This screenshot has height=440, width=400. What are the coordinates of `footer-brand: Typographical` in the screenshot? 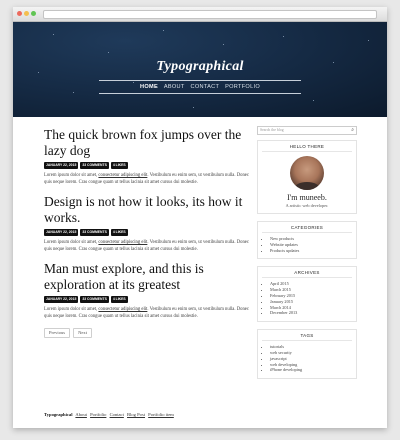 It's located at (58, 414).